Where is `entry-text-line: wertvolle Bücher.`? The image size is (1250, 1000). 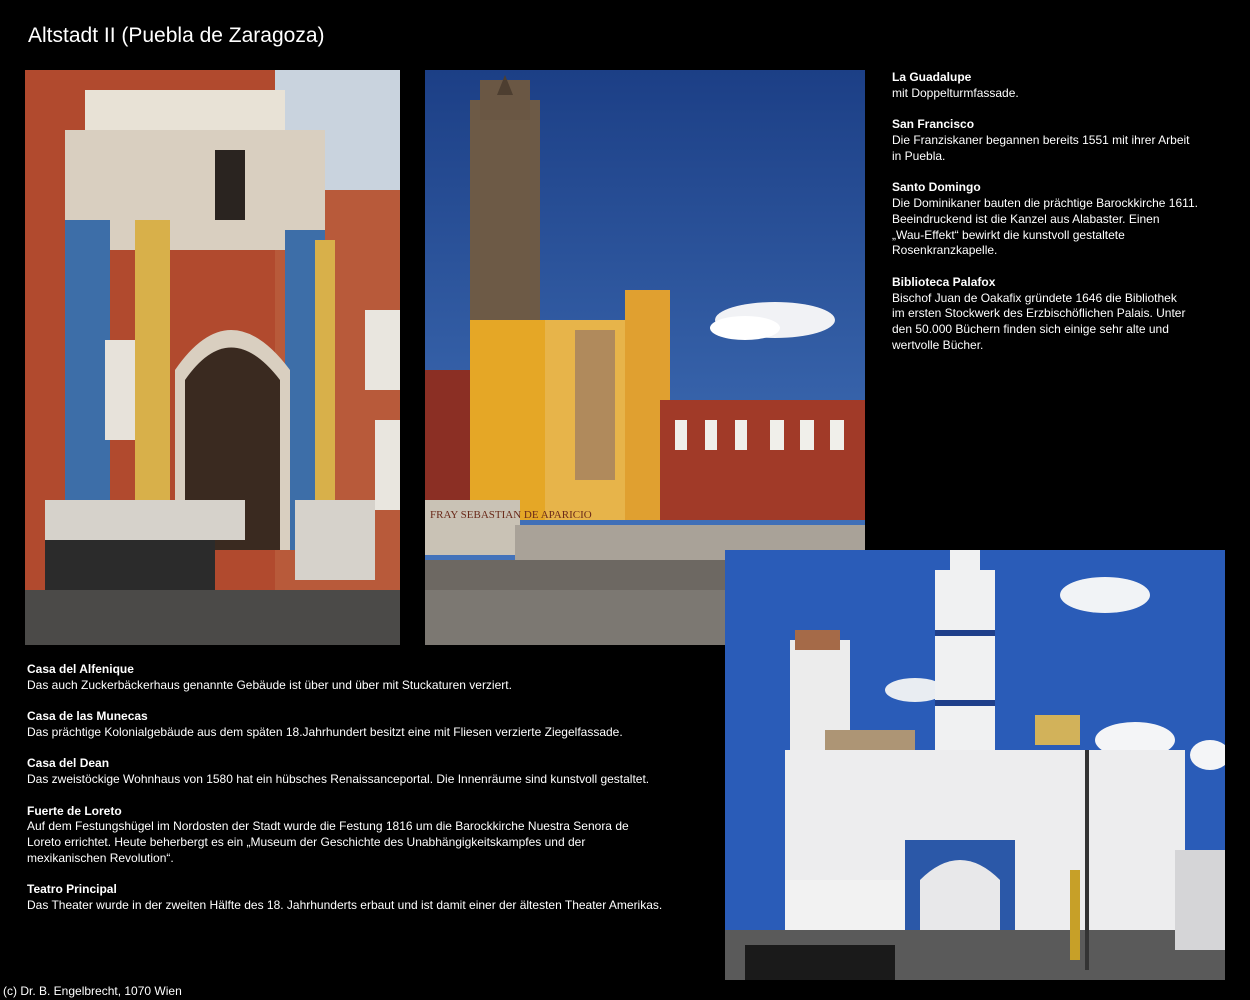
entry-text-line: wertvolle Bücher. is located at coordinates (938, 344).